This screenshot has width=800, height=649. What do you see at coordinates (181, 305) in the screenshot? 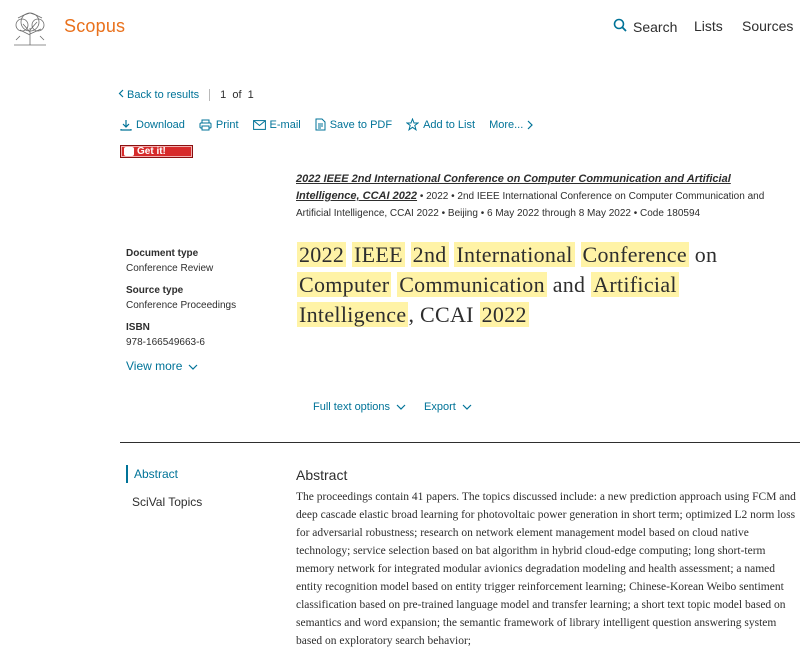
I see `source-type-value: Conference Proceedings` at bounding box center [181, 305].